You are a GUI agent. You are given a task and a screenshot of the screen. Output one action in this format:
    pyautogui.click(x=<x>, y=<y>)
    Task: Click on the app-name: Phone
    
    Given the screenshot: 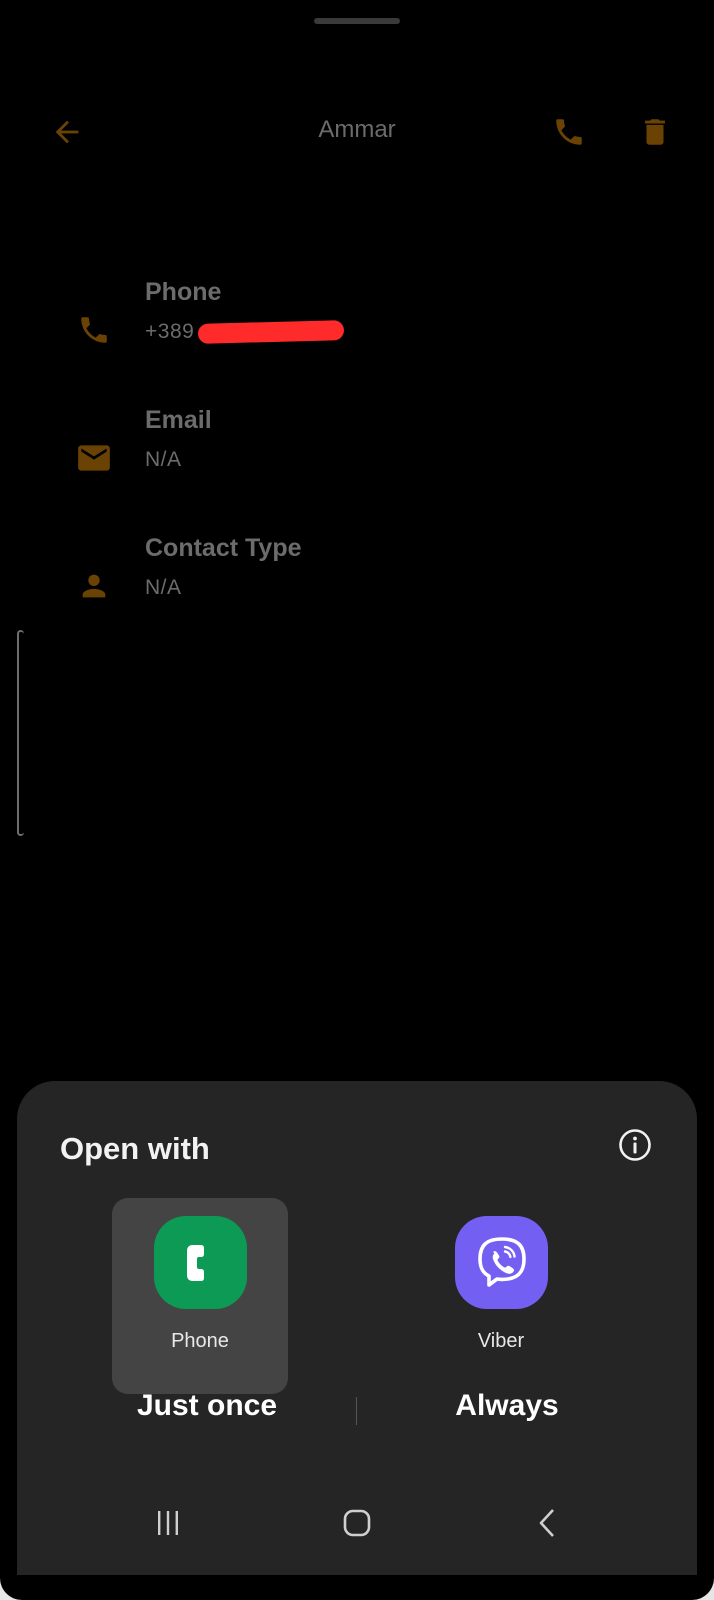 What is the action you would take?
    pyautogui.click(x=200, y=1341)
    